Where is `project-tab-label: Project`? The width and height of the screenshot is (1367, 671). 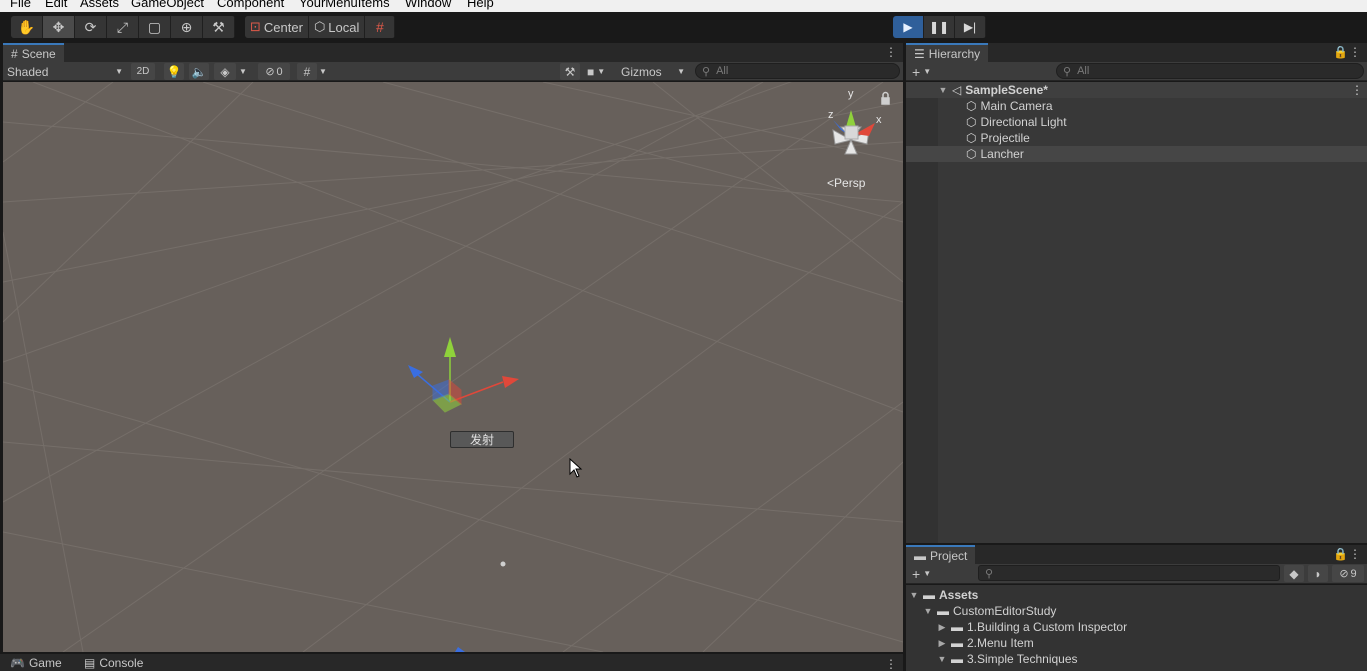 project-tab-label: Project is located at coordinates (949, 556).